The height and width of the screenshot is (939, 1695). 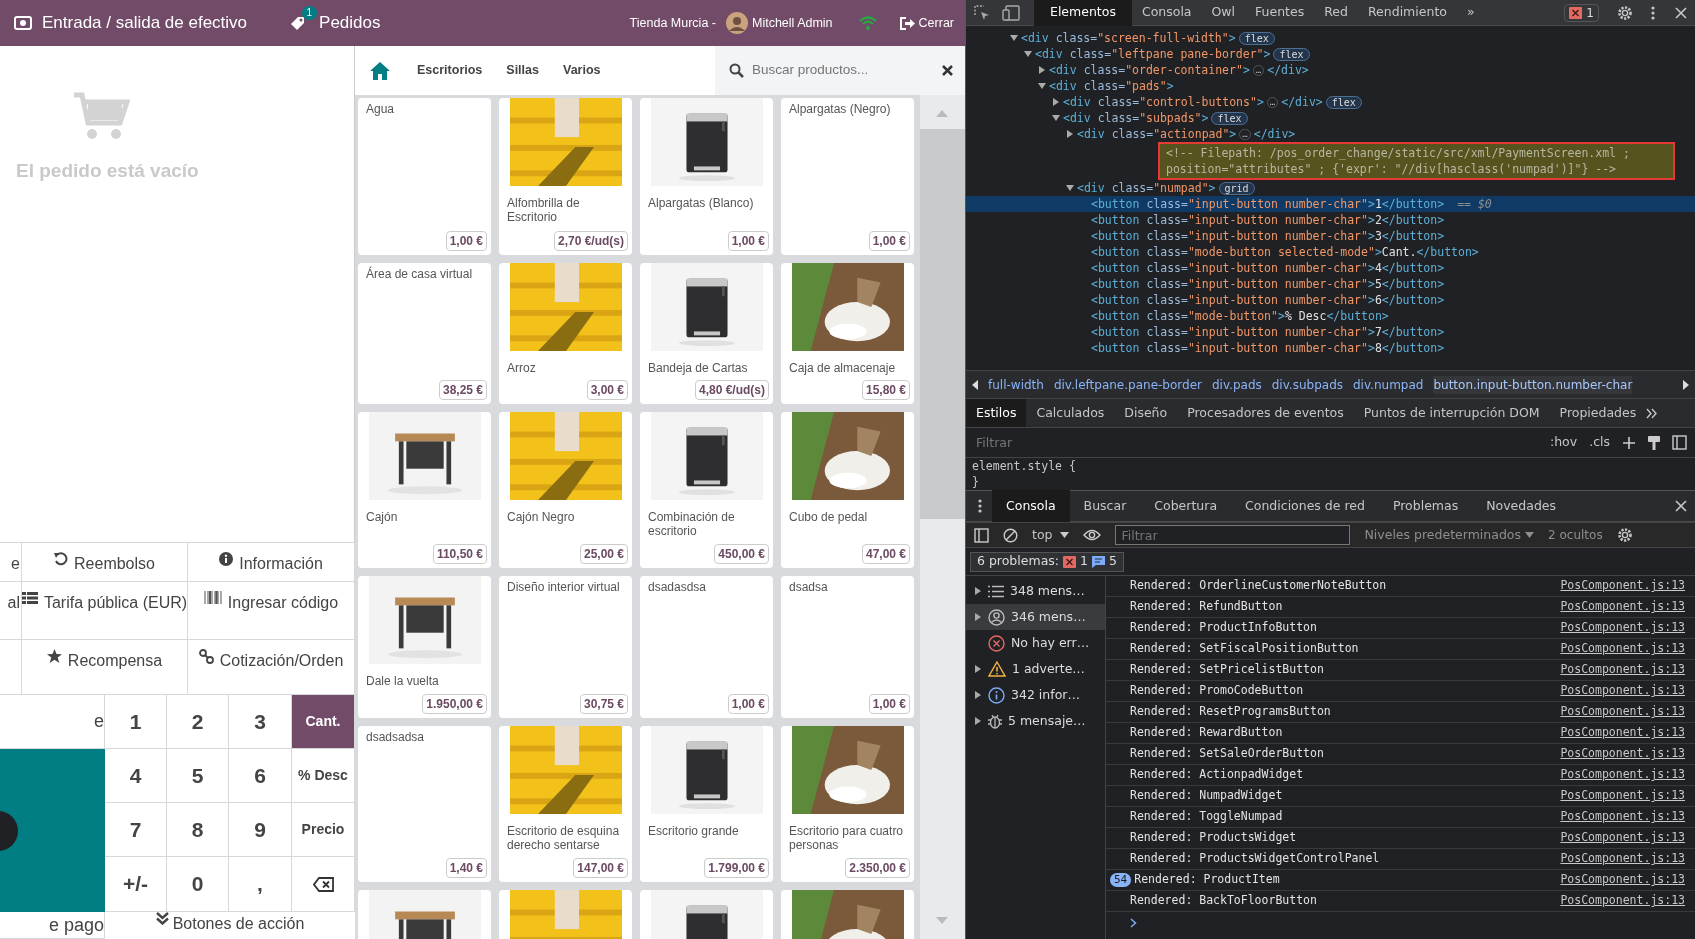 What do you see at coordinates (1280, 13) in the screenshot?
I see `devtools-tab: Fuentes` at bounding box center [1280, 13].